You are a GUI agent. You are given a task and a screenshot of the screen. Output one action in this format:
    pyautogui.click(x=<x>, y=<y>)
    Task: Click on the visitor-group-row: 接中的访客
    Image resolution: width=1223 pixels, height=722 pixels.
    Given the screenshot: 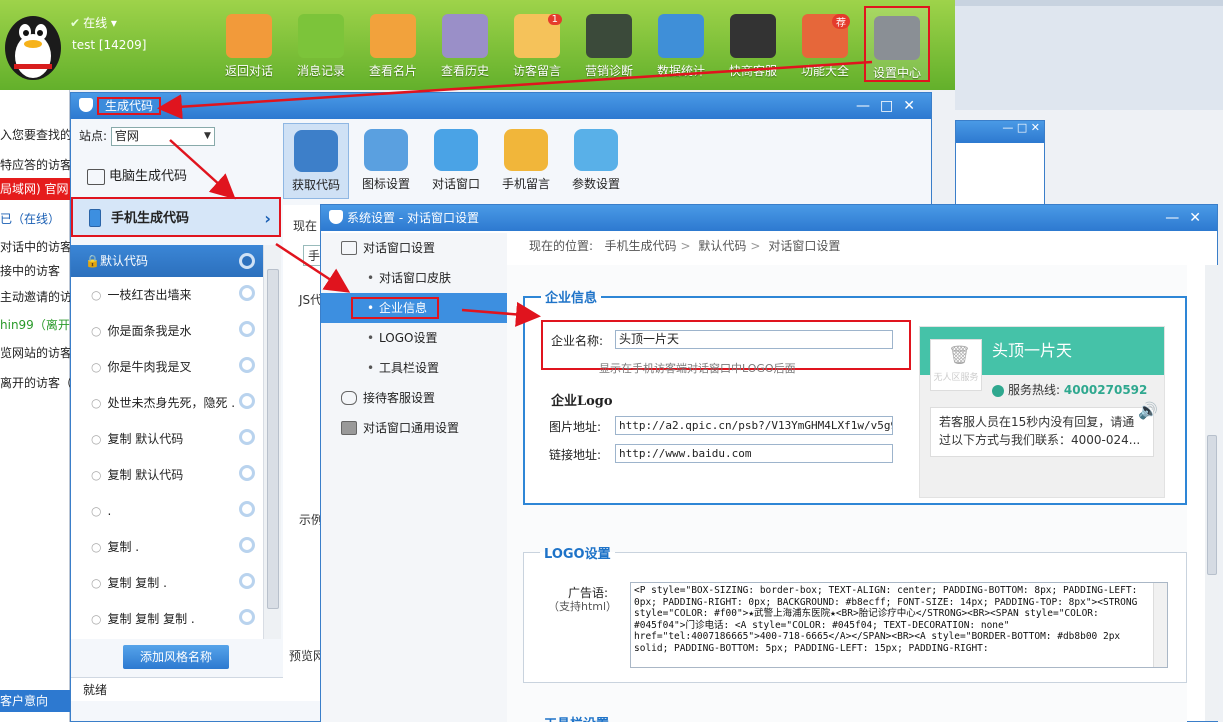 What is the action you would take?
    pyautogui.click(x=35, y=271)
    